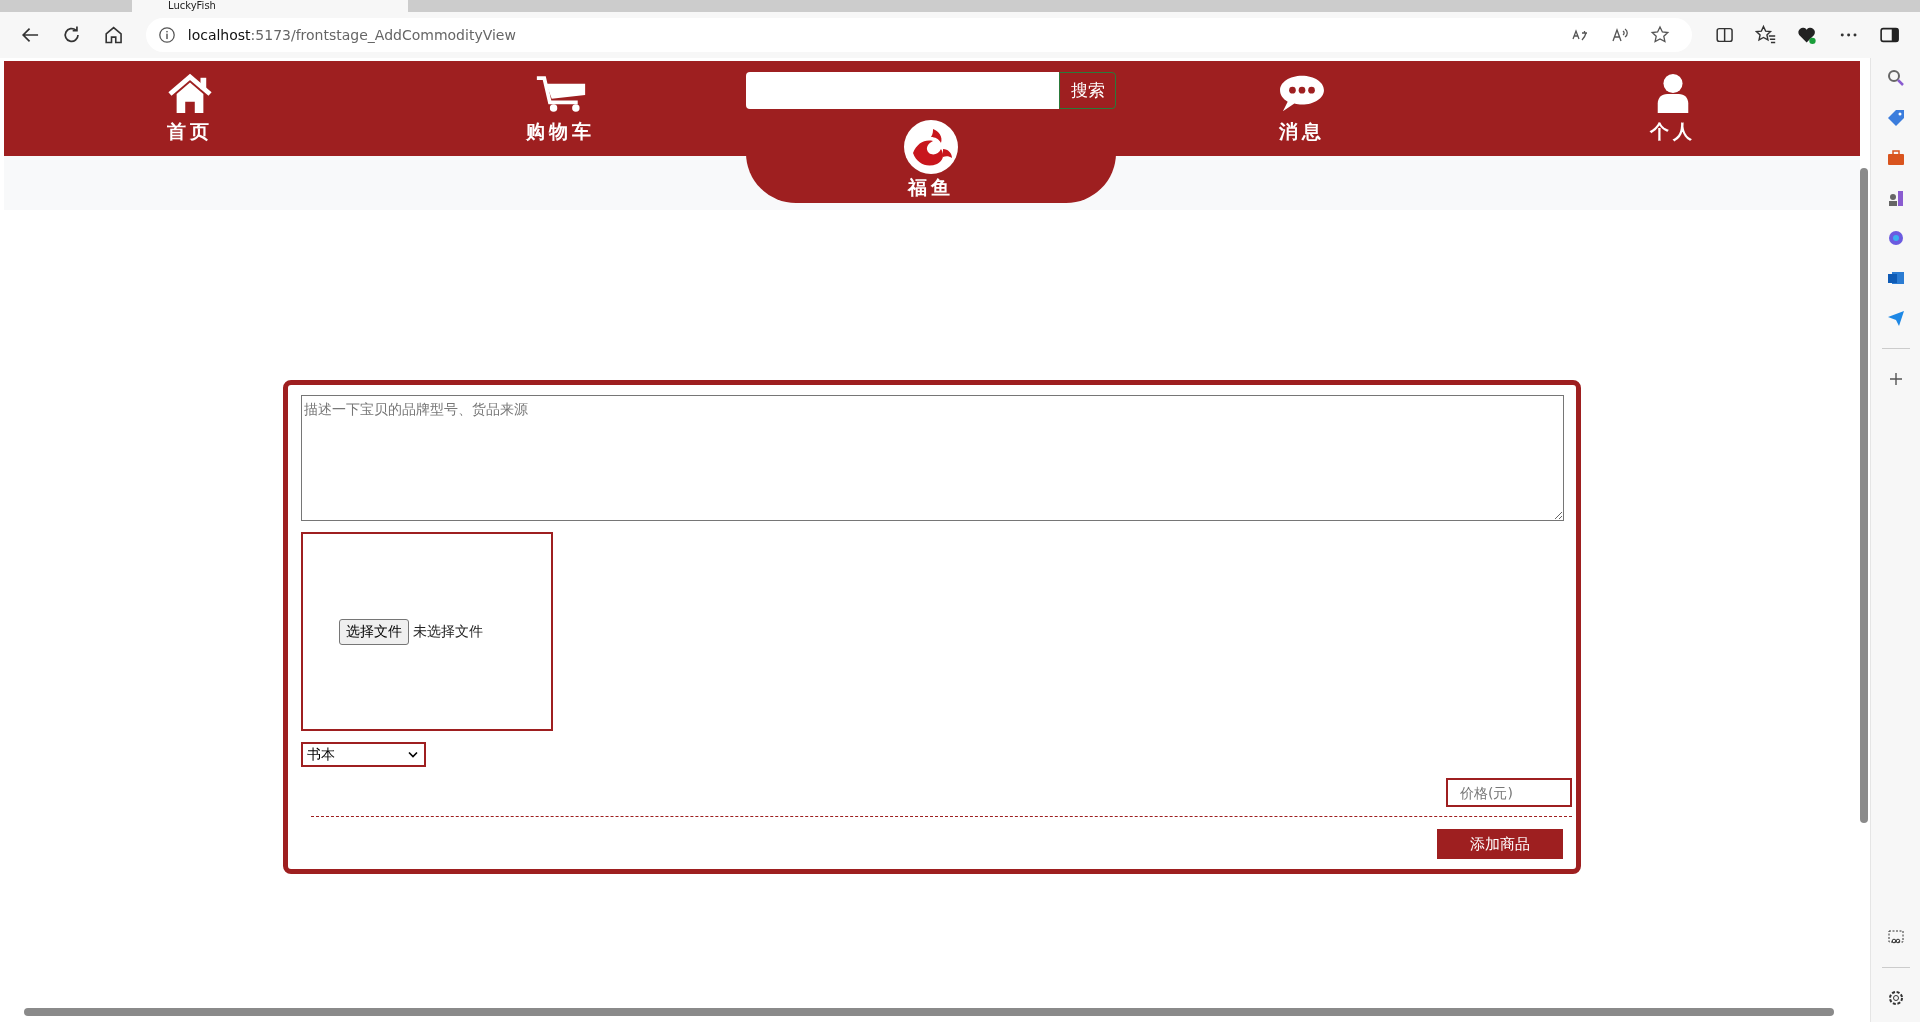  I want to click on browser-tab: LuckyFish, so click(270, 6).